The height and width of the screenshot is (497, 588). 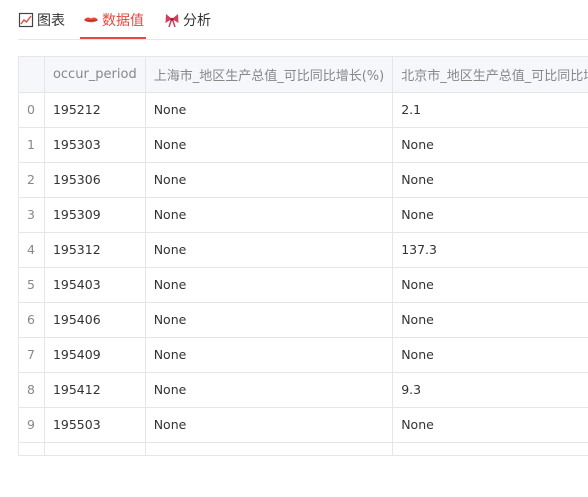 What do you see at coordinates (95, 215) in the screenshot?
I see `cell-occur-period: 195309` at bounding box center [95, 215].